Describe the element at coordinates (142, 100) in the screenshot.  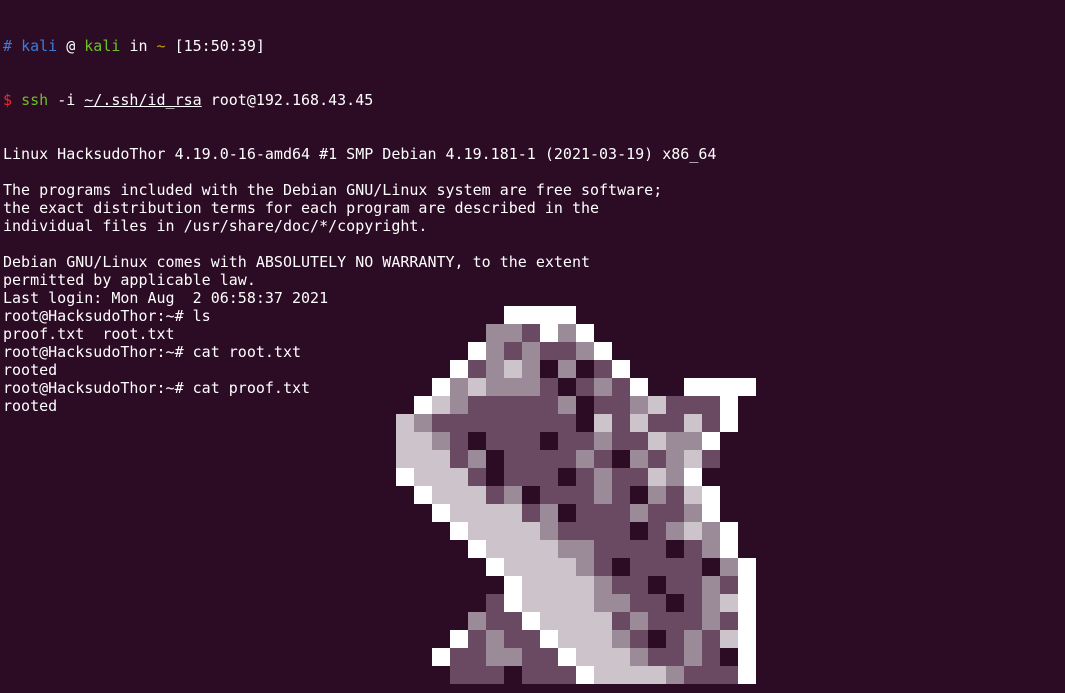
I see `command-key-path: ~/.ssh/id_rsa` at that location.